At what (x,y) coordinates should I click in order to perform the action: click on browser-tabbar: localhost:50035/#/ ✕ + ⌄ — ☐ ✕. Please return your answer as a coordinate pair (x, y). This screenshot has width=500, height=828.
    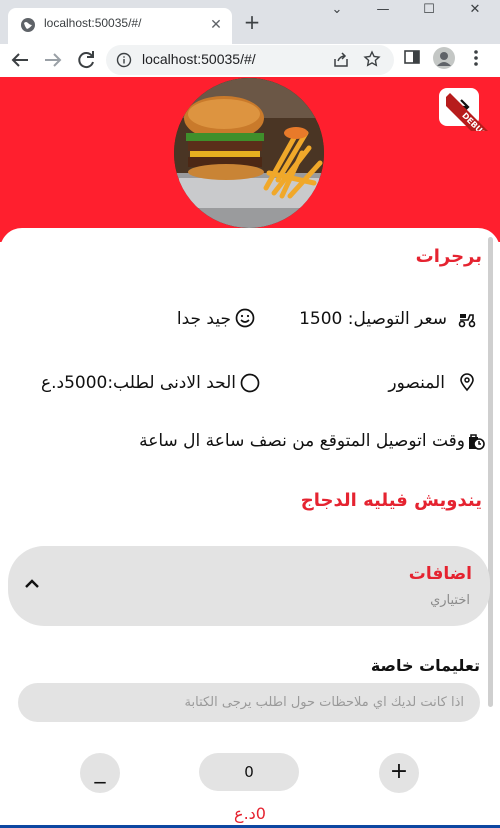
    Looking at the image, I should click on (250, 22).